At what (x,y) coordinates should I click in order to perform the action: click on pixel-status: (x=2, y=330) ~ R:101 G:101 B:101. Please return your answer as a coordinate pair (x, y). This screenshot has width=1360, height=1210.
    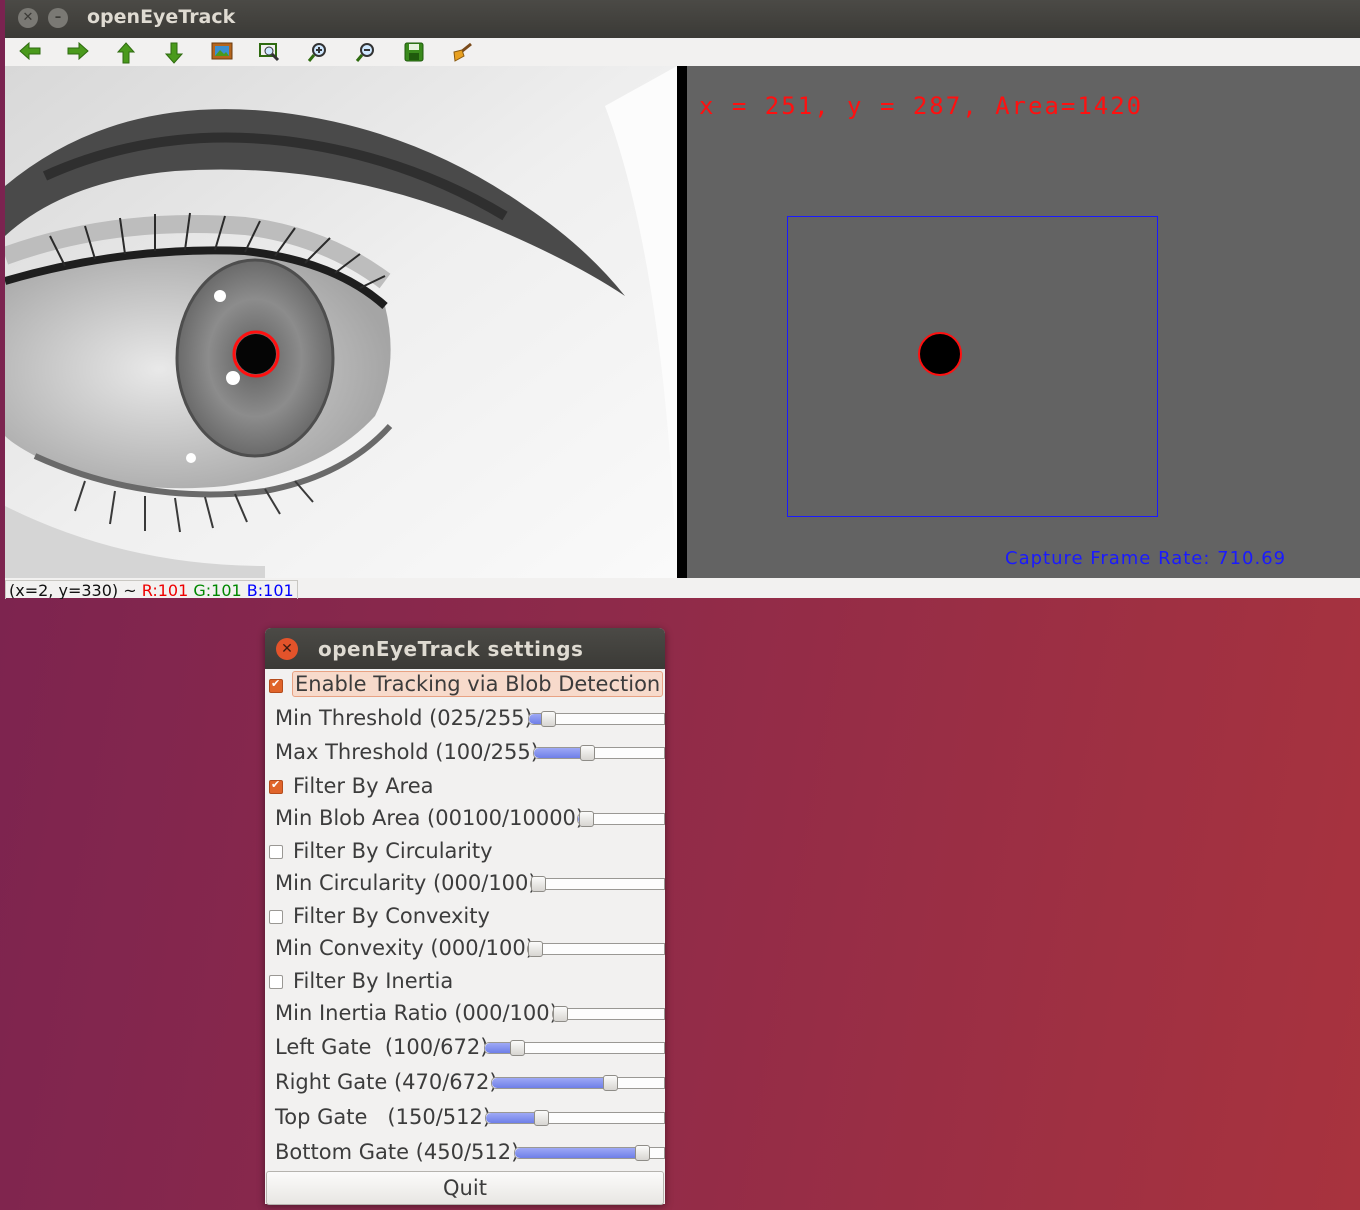
    Looking at the image, I should click on (151, 589).